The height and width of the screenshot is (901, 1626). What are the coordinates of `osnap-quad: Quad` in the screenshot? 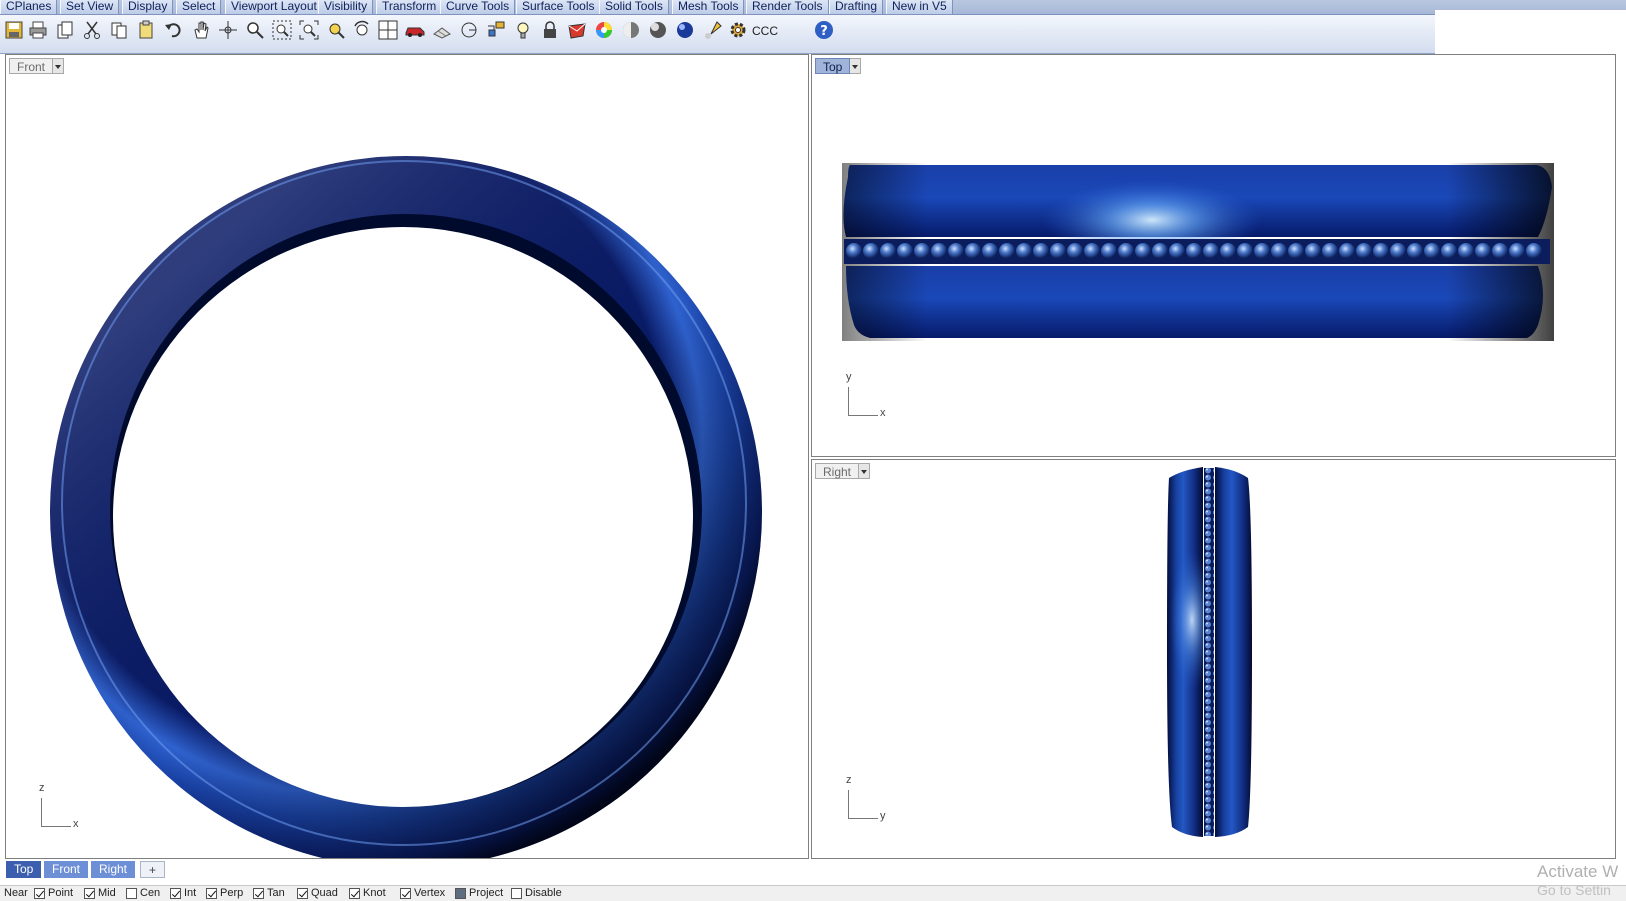 It's located at (317, 893).